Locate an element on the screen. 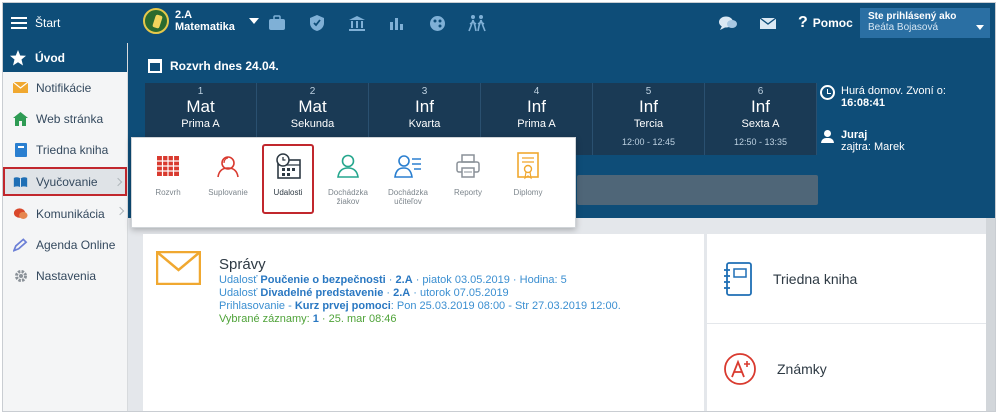 The width and height of the screenshot is (1000, 416). user-menu: Ste prihlásený ako Beáta Bojasová is located at coordinates (925, 23).